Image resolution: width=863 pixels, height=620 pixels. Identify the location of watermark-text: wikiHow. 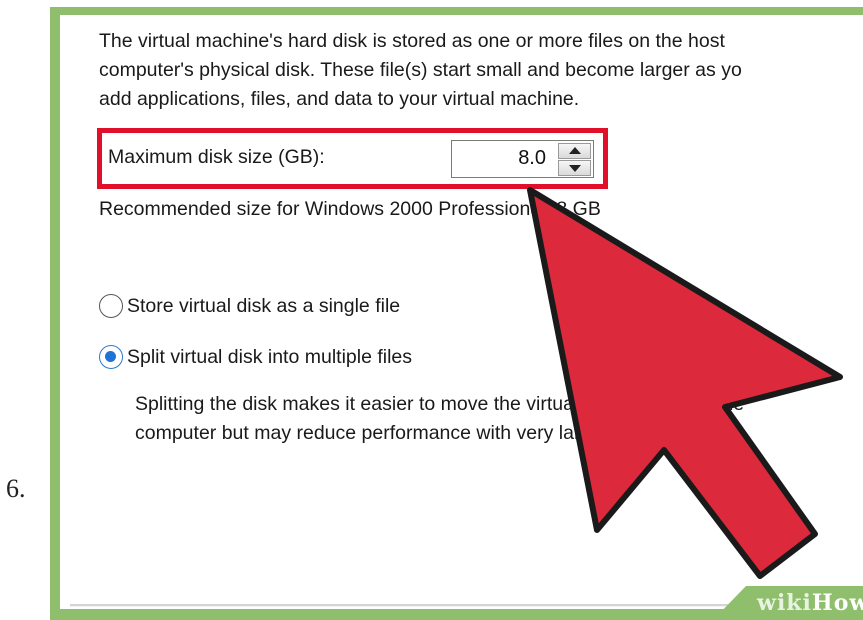
(810, 603).